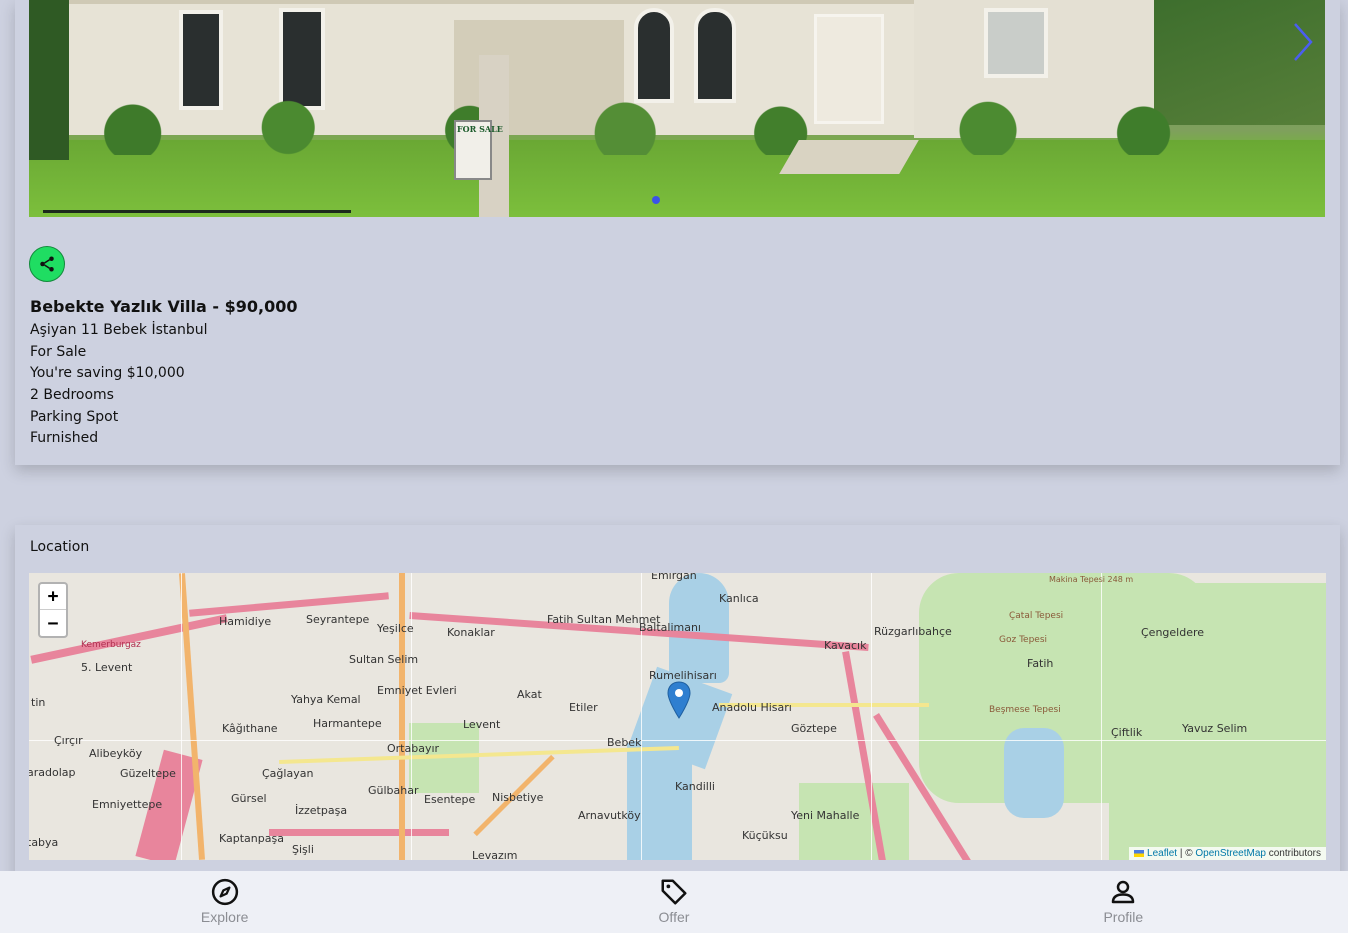 Image resolution: width=1348 pixels, height=933 pixels. I want to click on map-zoom-control: + −, so click(53, 610).